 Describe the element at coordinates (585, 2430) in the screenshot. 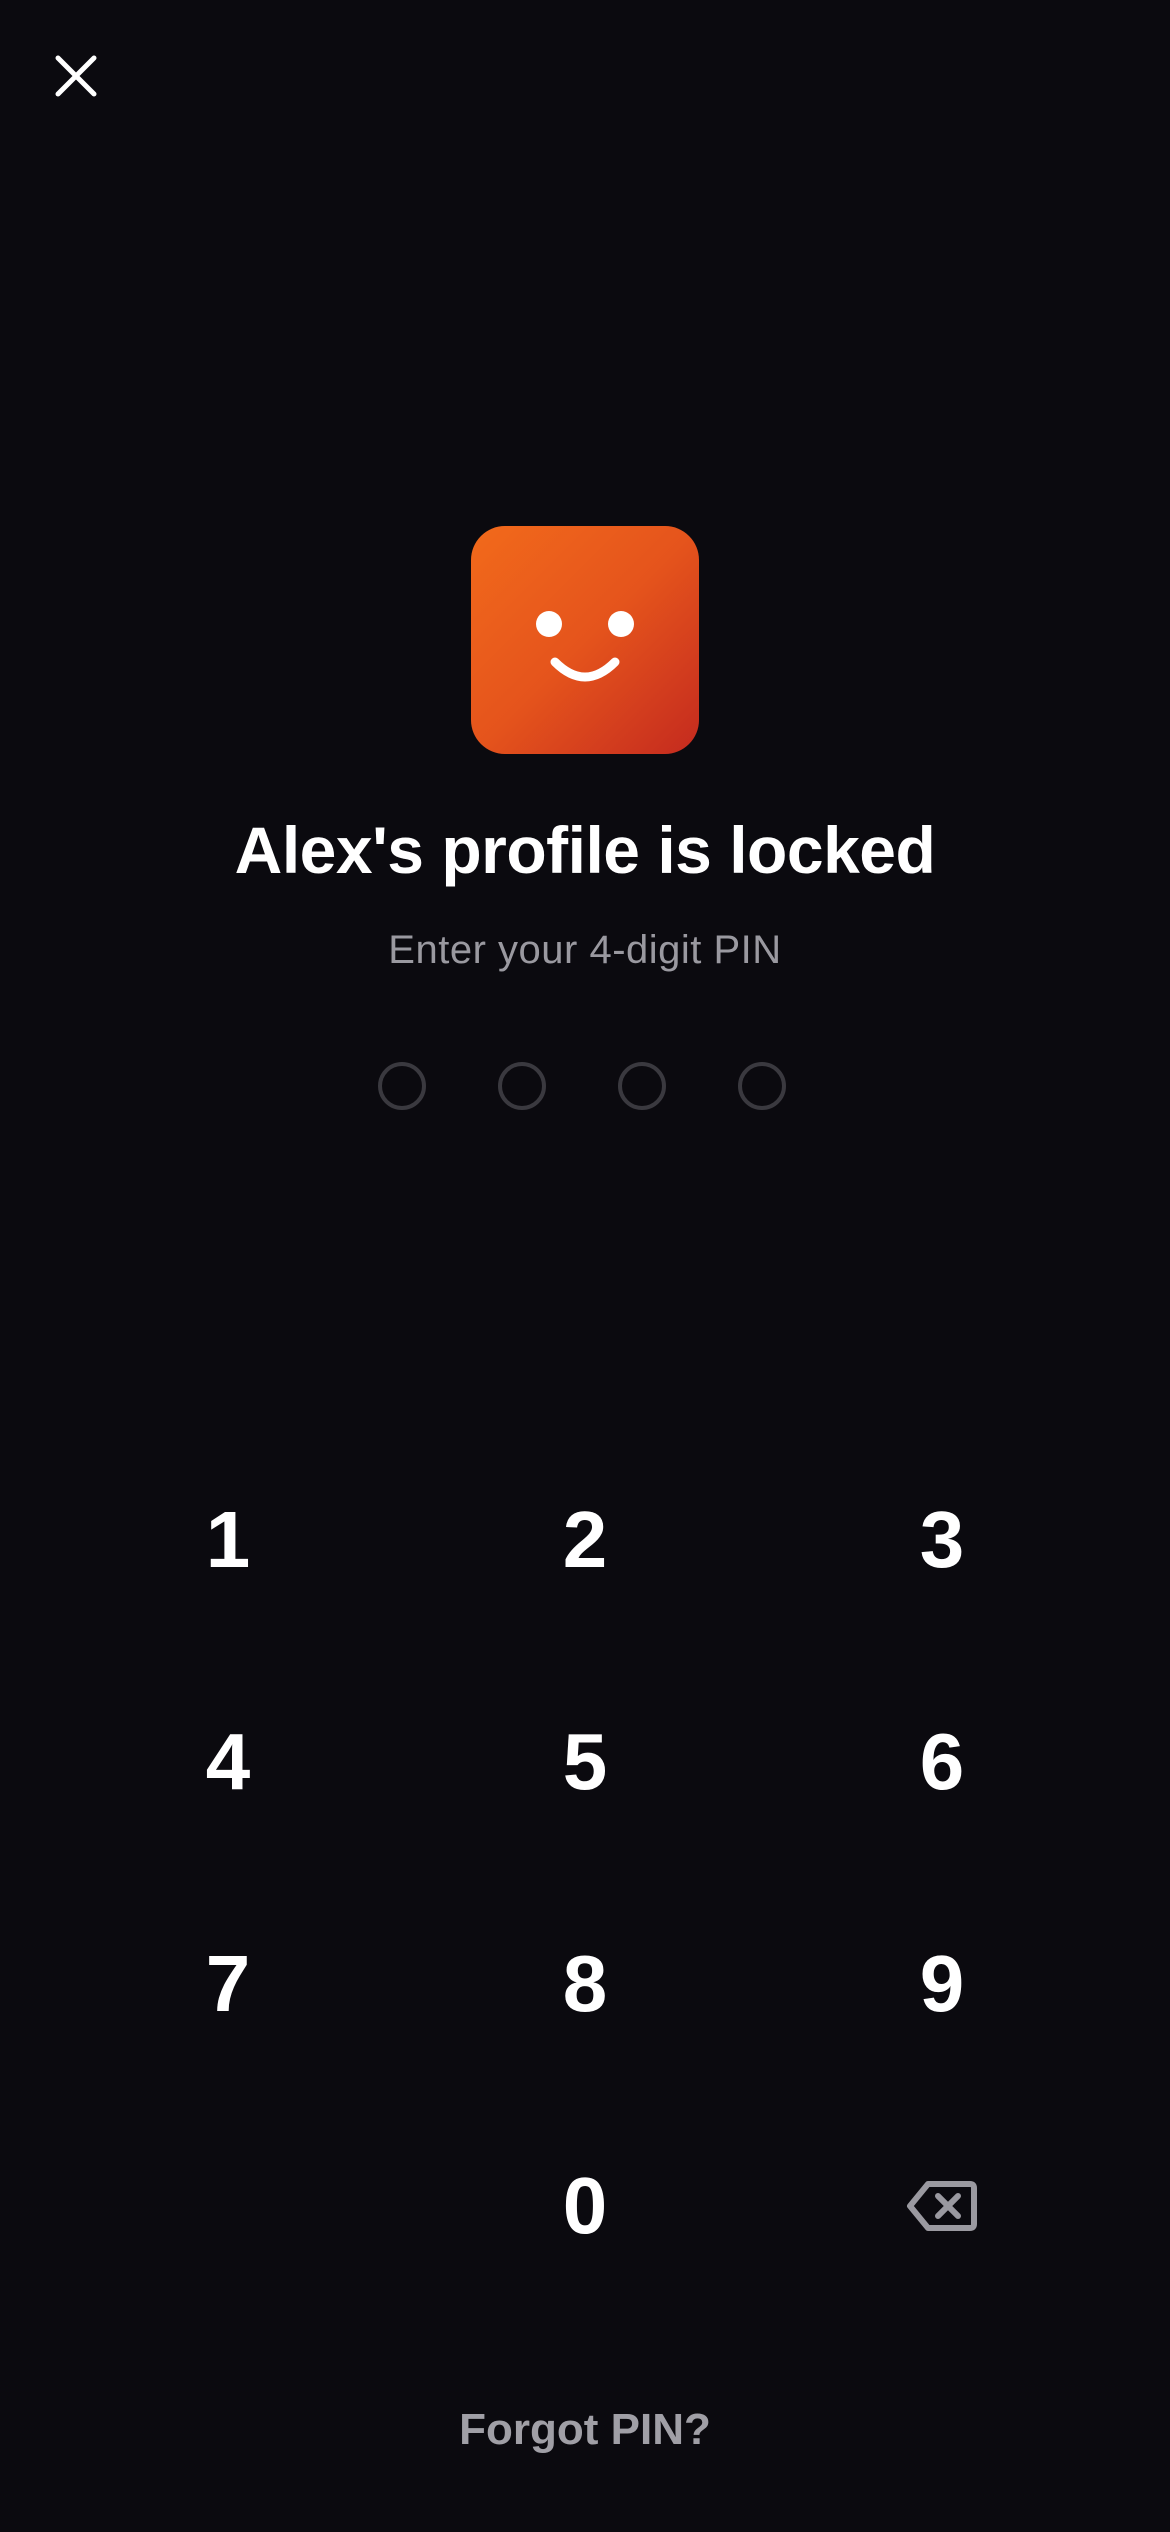

I see `forgot-pin-link: Forgot PIN?` at that location.